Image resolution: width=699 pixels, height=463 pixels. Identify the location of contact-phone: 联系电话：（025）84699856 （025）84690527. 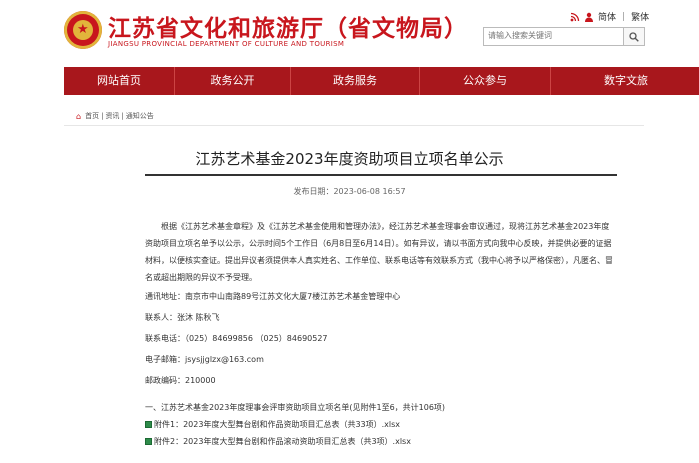
(236, 338).